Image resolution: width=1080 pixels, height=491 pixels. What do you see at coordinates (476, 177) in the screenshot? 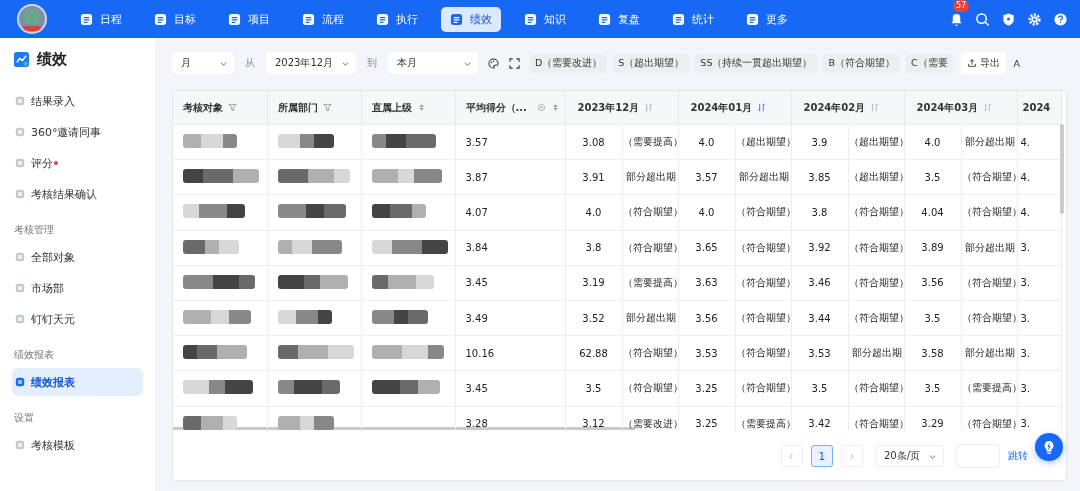
I see `table-cell: 3.87` at bounding box center [476, 177].